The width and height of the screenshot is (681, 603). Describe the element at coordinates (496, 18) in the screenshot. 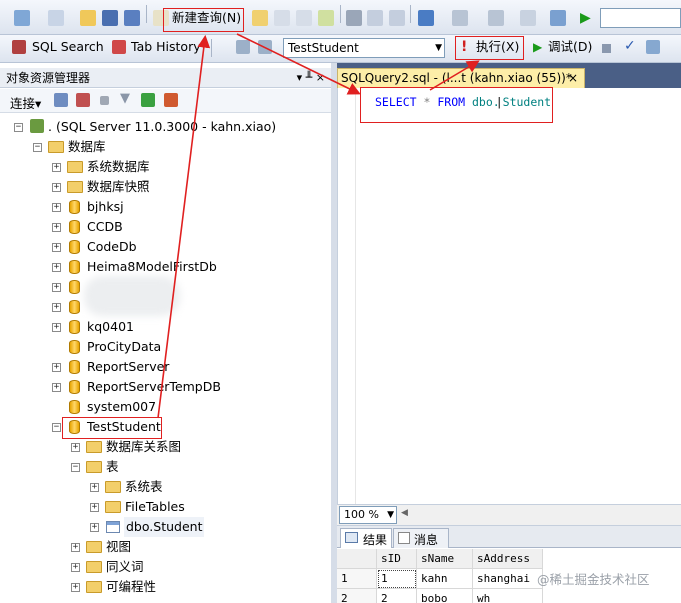

I see `navigate-icon` at that location.